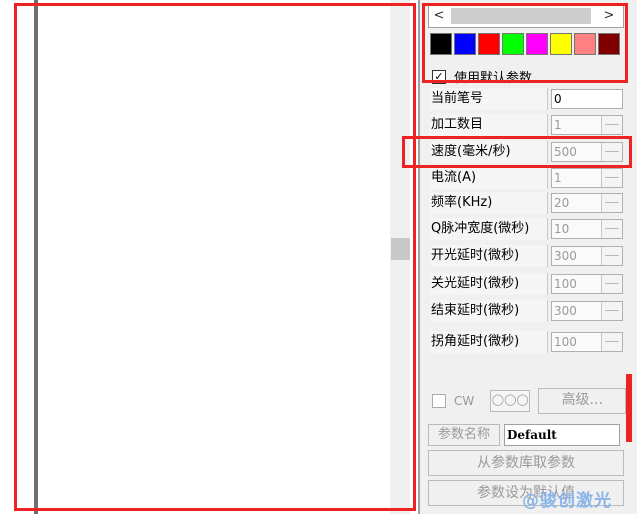  What do you see at coordinates (587, 229) in the screenshot?
I see `param-value-field: 10` at bounding box center [587, 229].